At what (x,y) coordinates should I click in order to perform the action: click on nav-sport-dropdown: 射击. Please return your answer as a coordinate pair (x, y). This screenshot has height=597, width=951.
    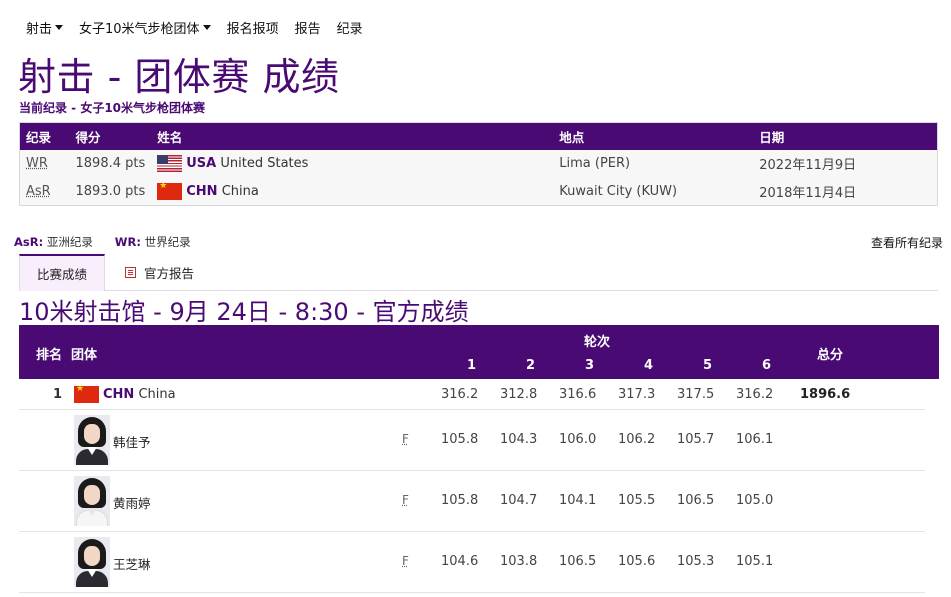
    Looking at the image, I should click on (45, 27).